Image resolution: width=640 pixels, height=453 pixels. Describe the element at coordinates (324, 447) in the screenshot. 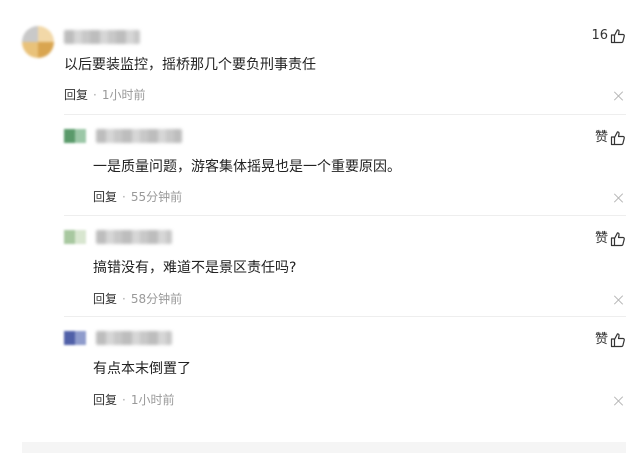

I see `more-replies-bar` at that location.